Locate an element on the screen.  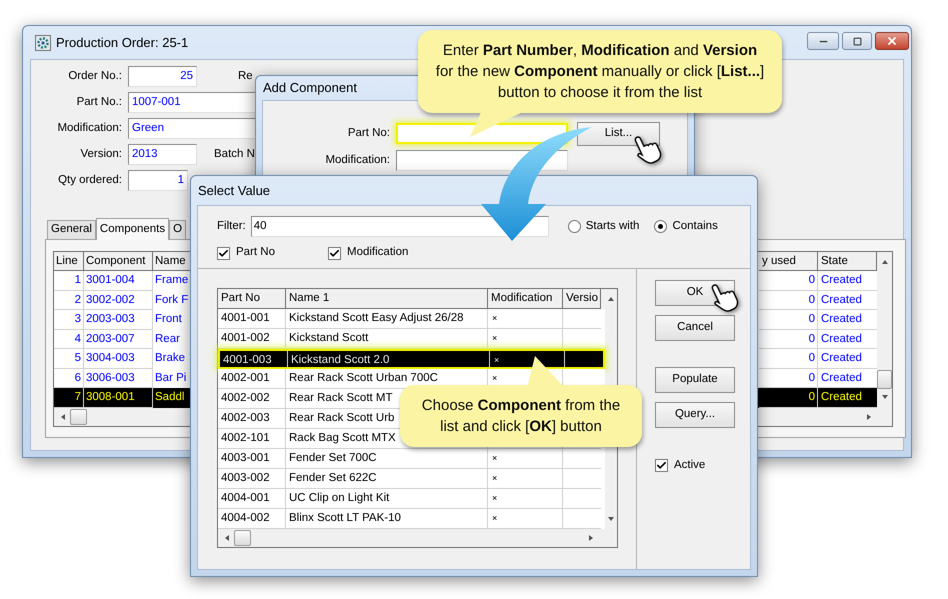
window-title: Production Order: 25-1 is located at coordinates (122, 43).